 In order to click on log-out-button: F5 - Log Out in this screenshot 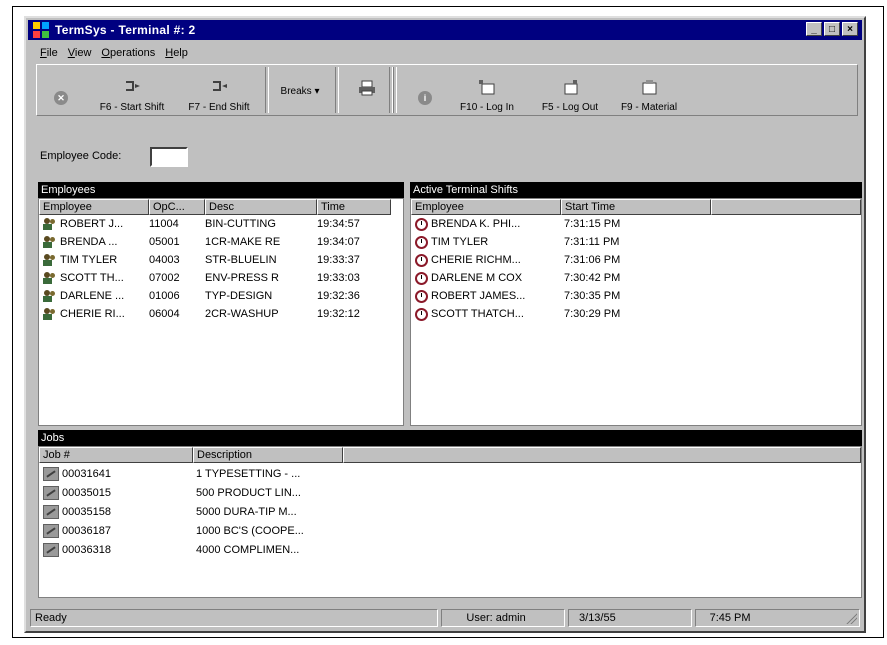, I will do `click(570, 91)`.